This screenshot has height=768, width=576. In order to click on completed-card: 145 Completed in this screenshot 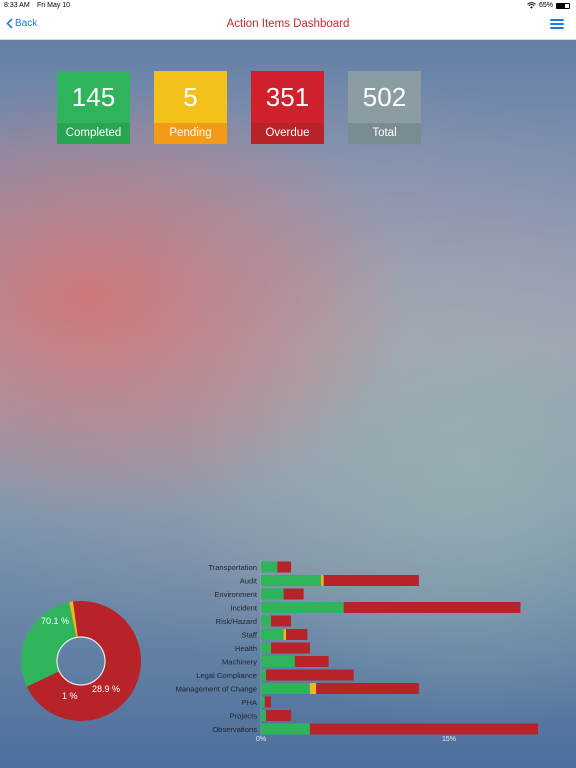, I will do `click(93, 107)`.